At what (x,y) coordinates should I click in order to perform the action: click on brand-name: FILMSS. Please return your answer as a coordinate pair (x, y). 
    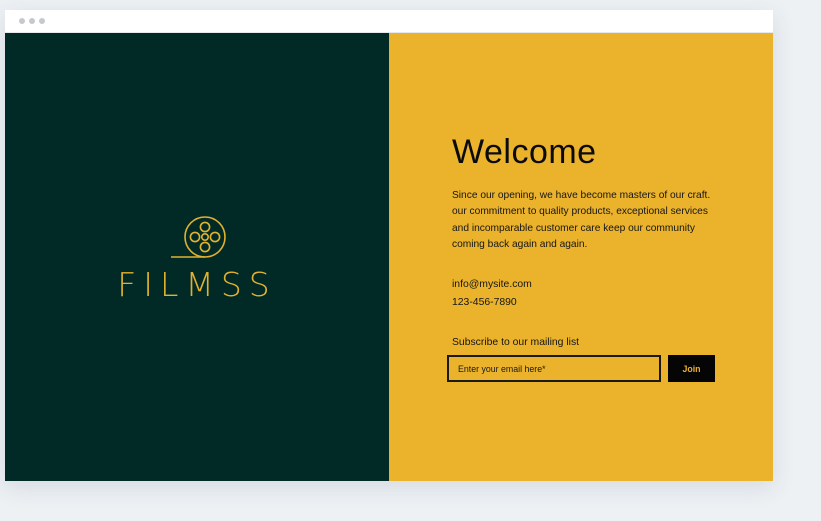
    Looking at the image, I should click on (197, 284).